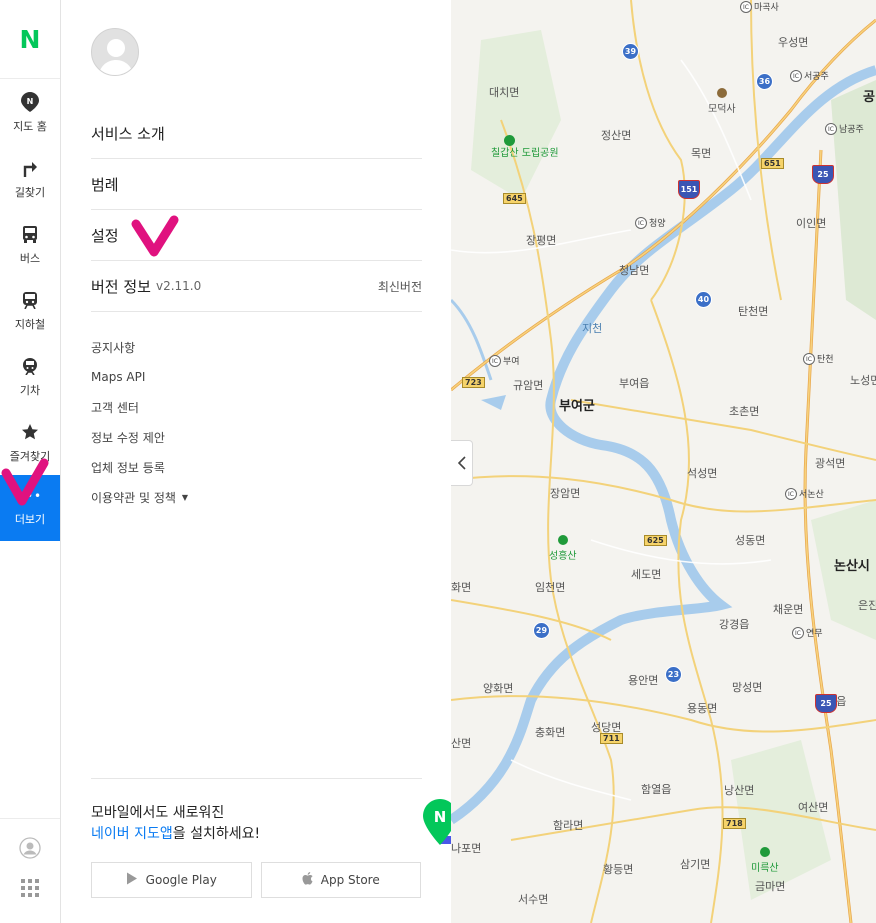  Describe the element at coordinates (115, 407) in the screenshot. I see `menu-item-label: 고객 센터` at that location.